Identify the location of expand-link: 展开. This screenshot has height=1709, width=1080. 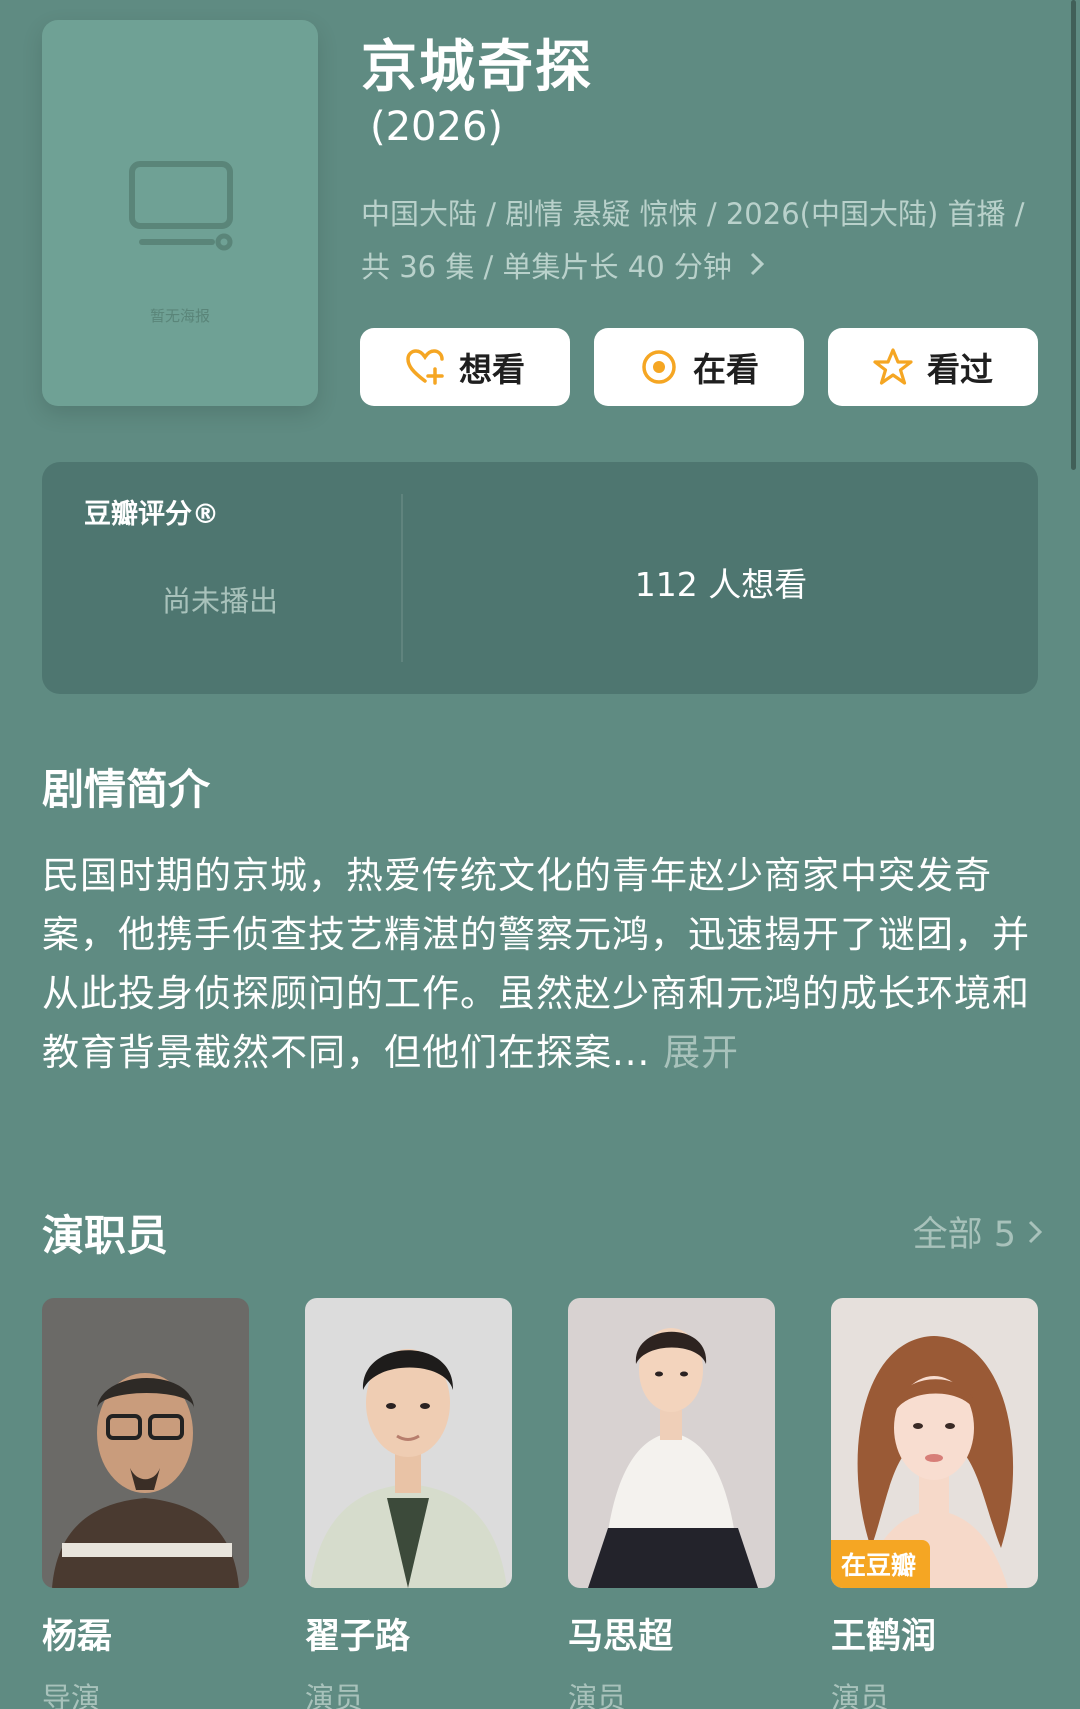
(701, 1052).